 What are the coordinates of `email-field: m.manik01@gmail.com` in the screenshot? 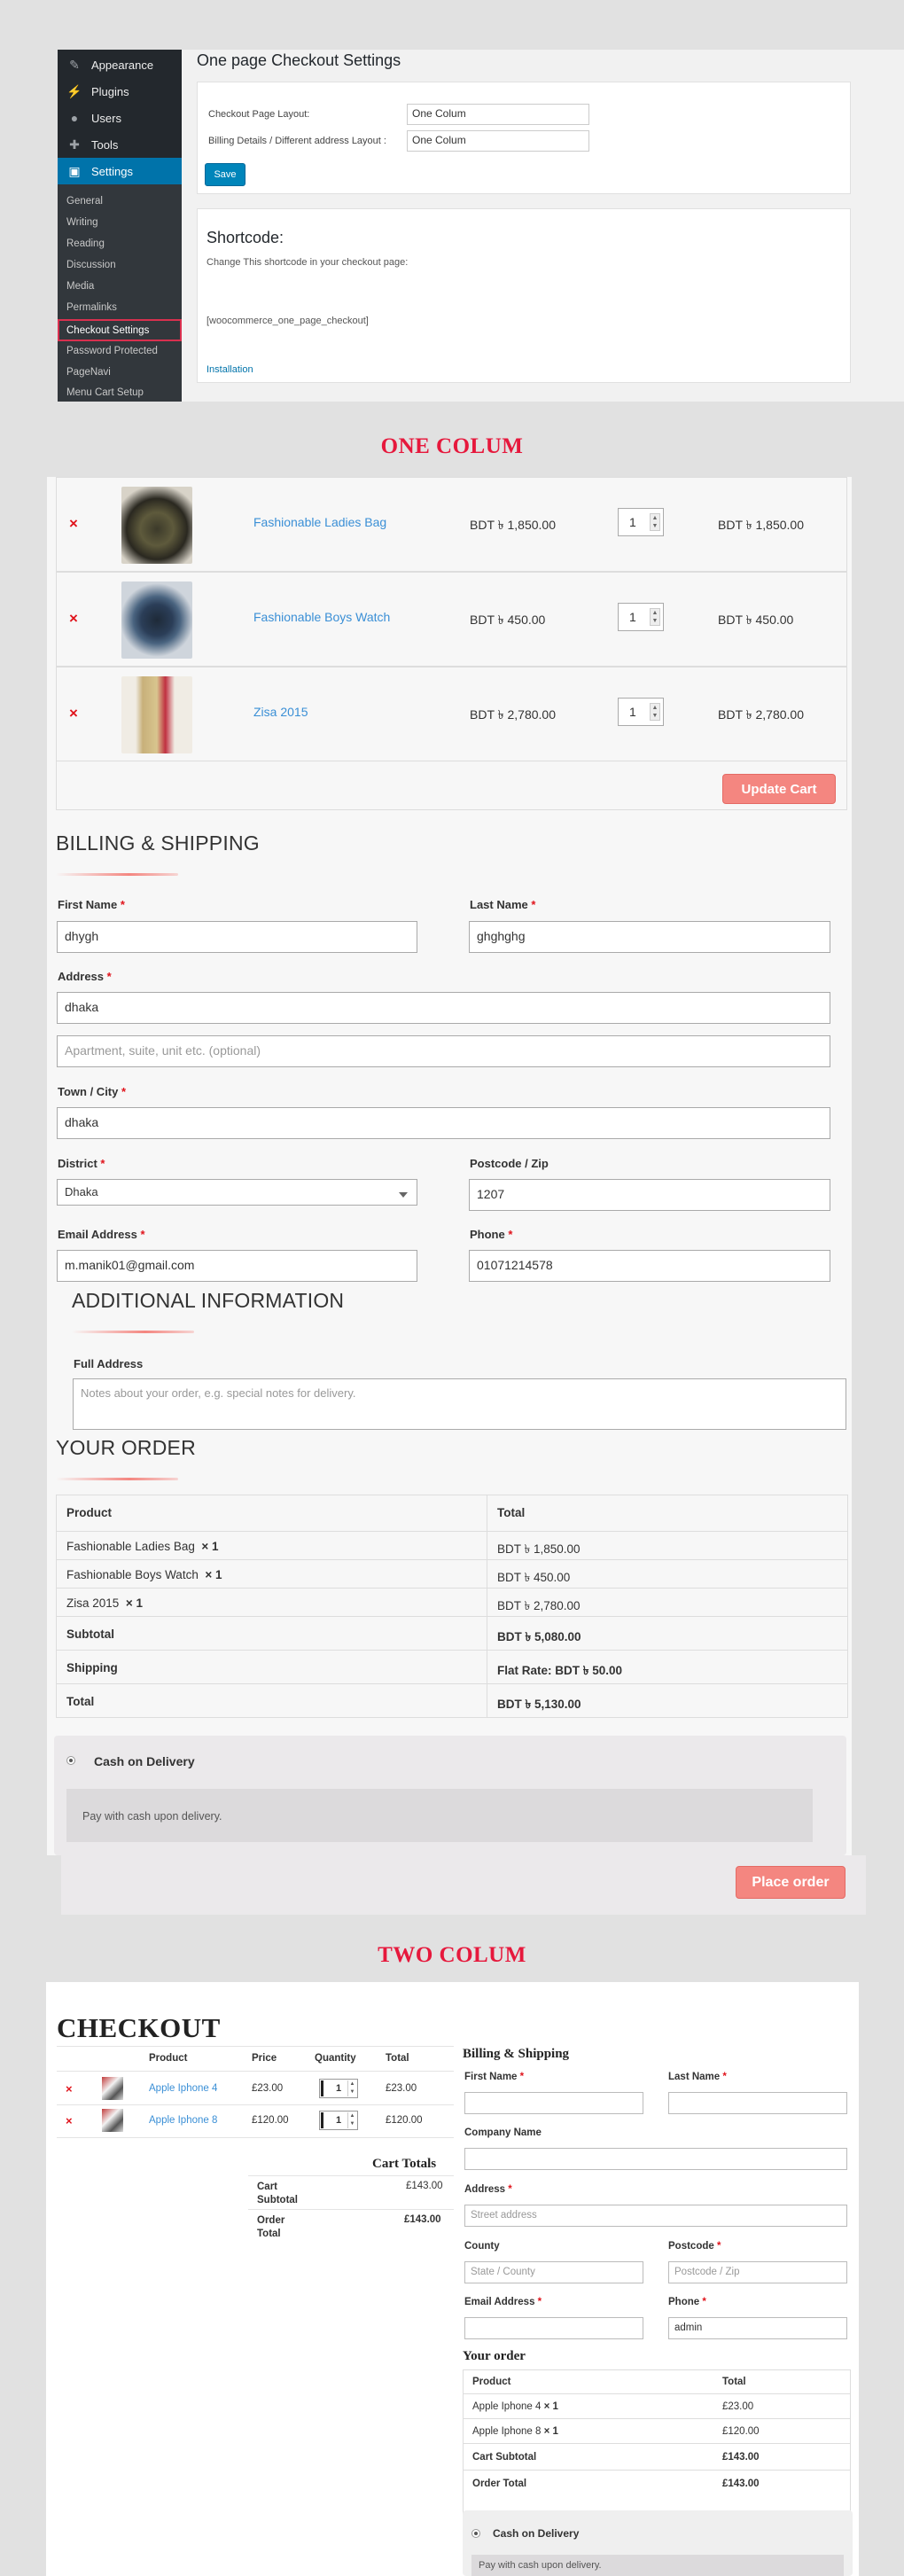 It's located at (237, 1266).